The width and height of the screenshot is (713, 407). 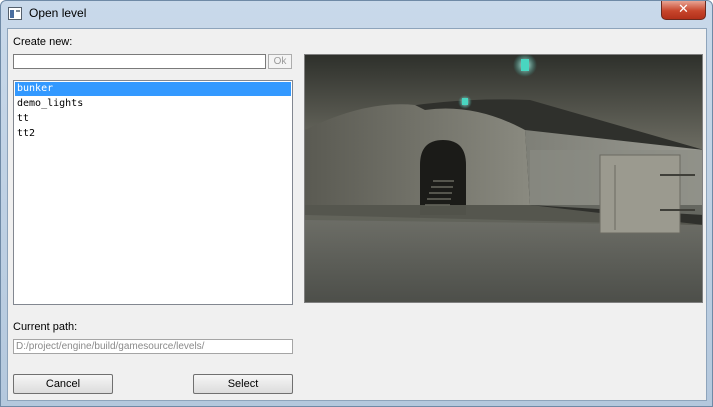 I want to click on select-button: Select, so click(x=243, y=384).